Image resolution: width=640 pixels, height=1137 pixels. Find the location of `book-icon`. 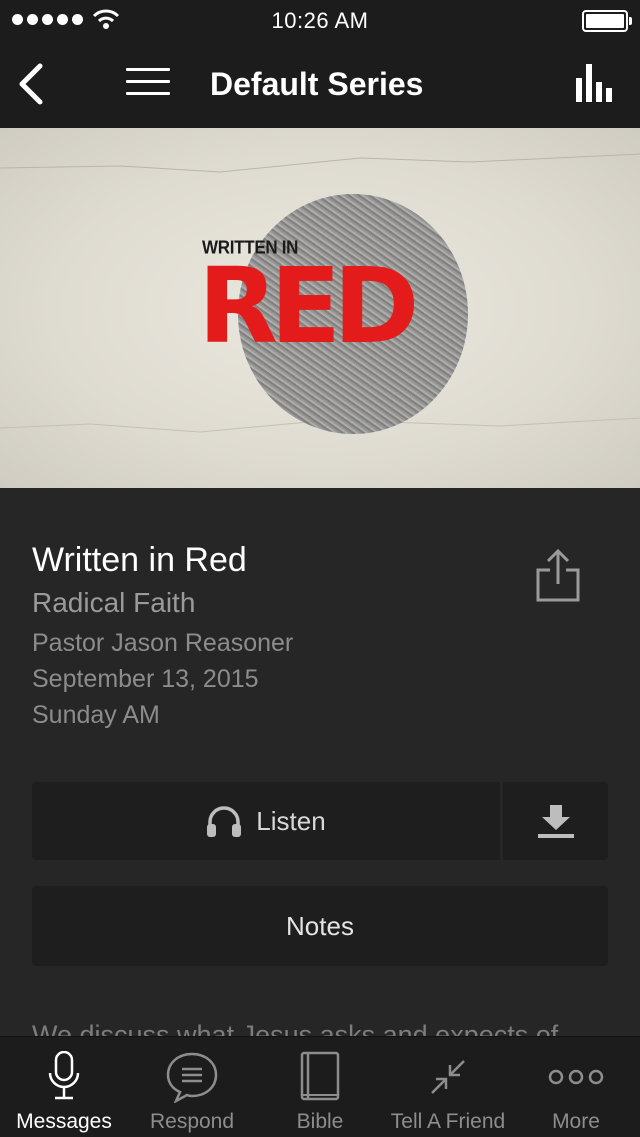

book-icon is located at coordinates (320, 1076).